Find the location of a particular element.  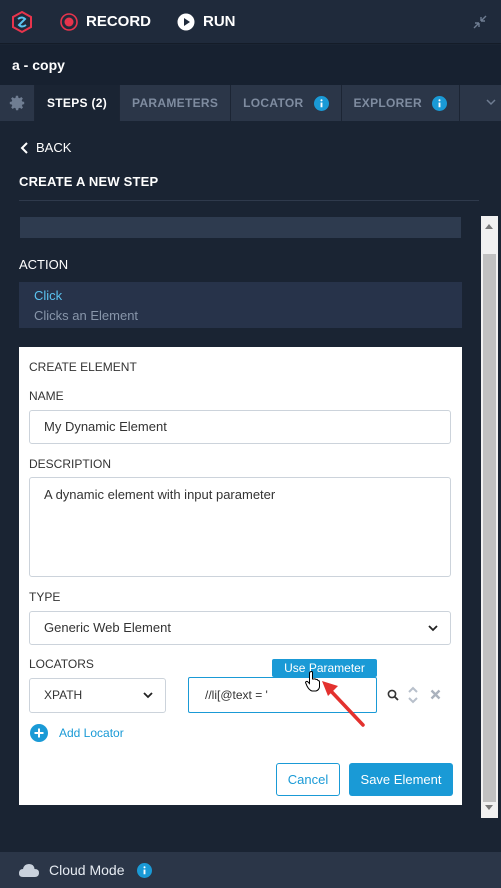

tab-explorer: EXPLORER is located at coordinates (401, 103).